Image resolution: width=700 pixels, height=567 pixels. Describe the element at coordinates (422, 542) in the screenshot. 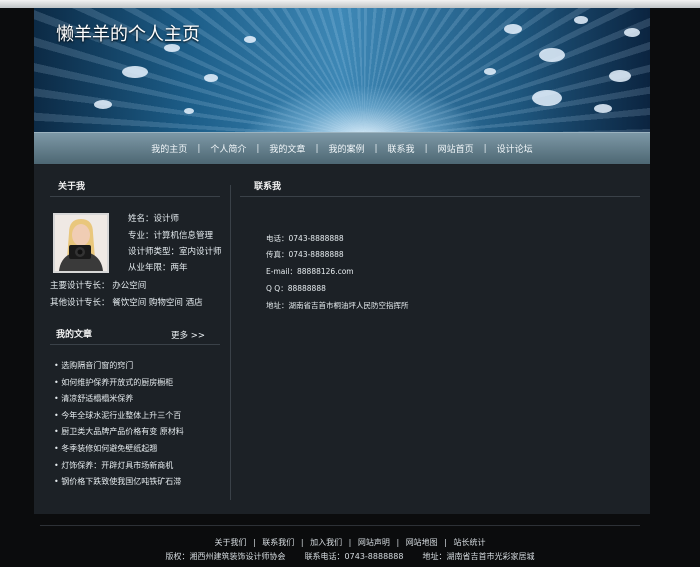

I see `footer-link-sitemap: 网站地图` at that location.